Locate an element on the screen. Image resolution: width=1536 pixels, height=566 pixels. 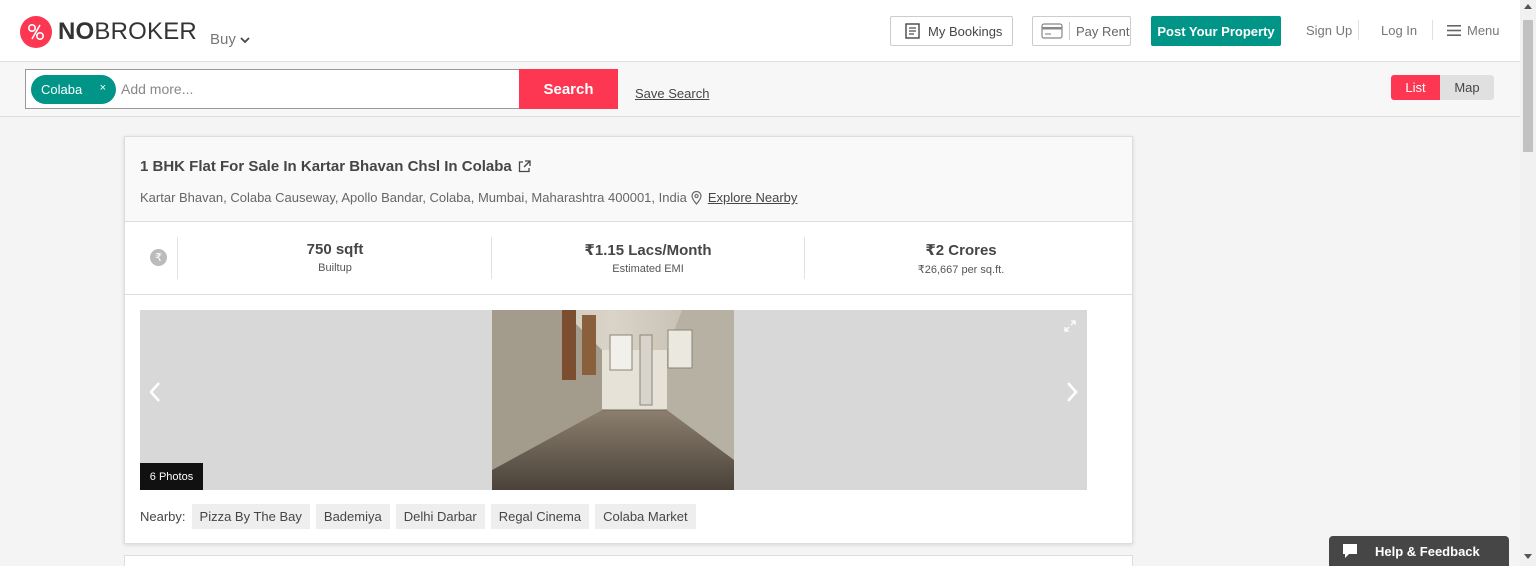
scroll-up-arrow-icon is located at coordinates (1528, 6).